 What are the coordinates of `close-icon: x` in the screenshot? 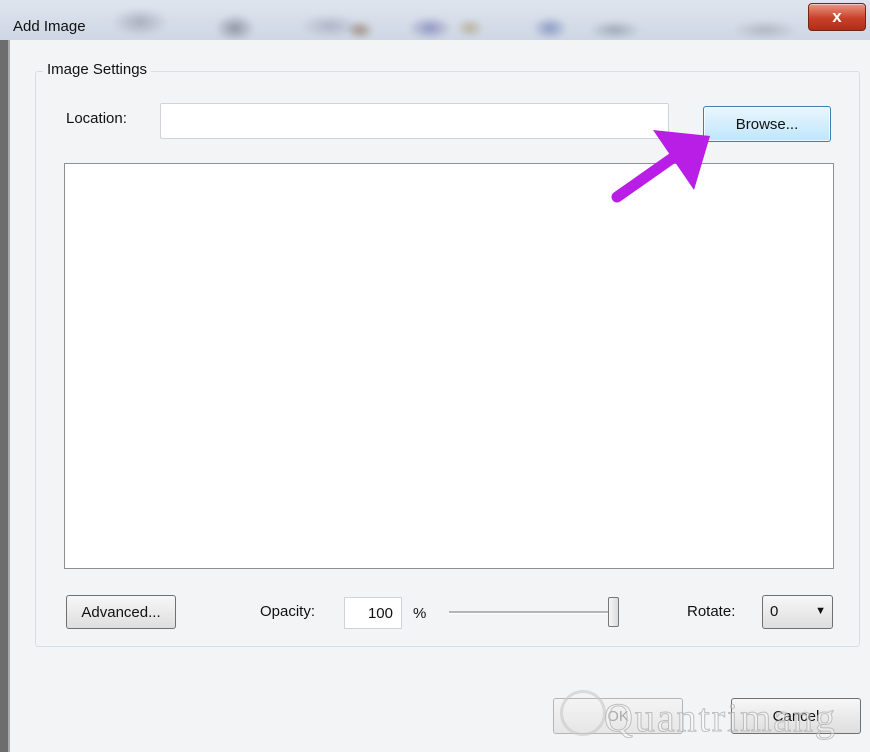 It's located at (837, 16).